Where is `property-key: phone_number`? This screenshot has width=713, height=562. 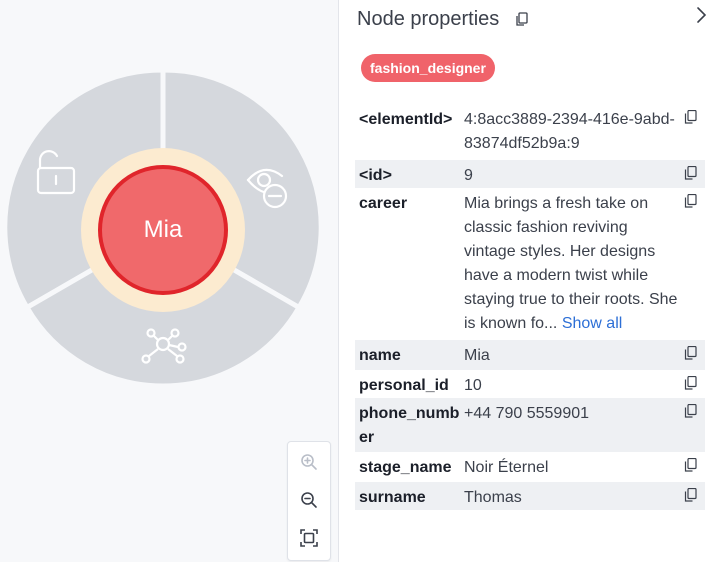 property-key: phone_number is located at coordinates (409, 425).